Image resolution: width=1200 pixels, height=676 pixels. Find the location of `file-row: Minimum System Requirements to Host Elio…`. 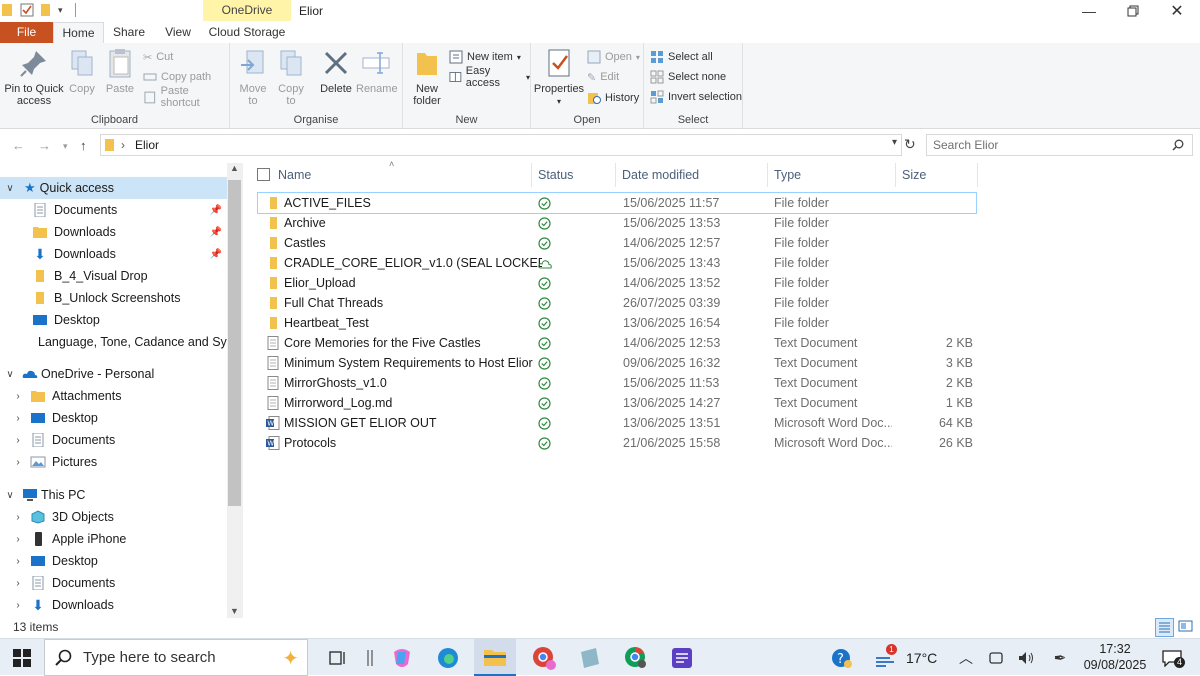

file-row: Minimum System Requirements to Host Elio… is located at coordinates (617, 363).